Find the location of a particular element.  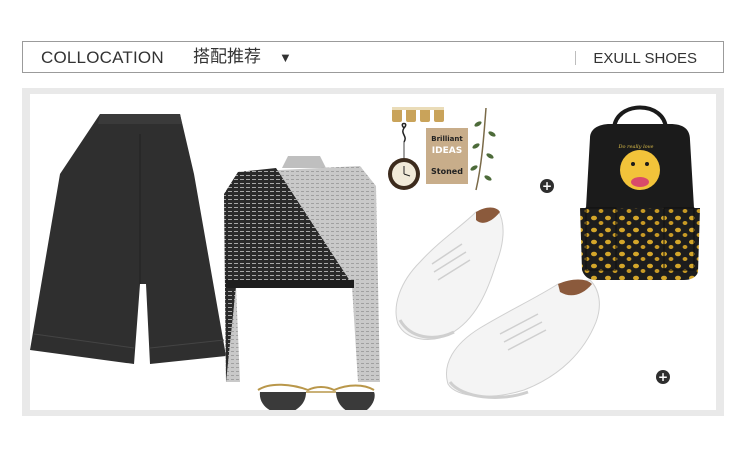

page-title: COLLOCATION is located at coordinates (102, 57).